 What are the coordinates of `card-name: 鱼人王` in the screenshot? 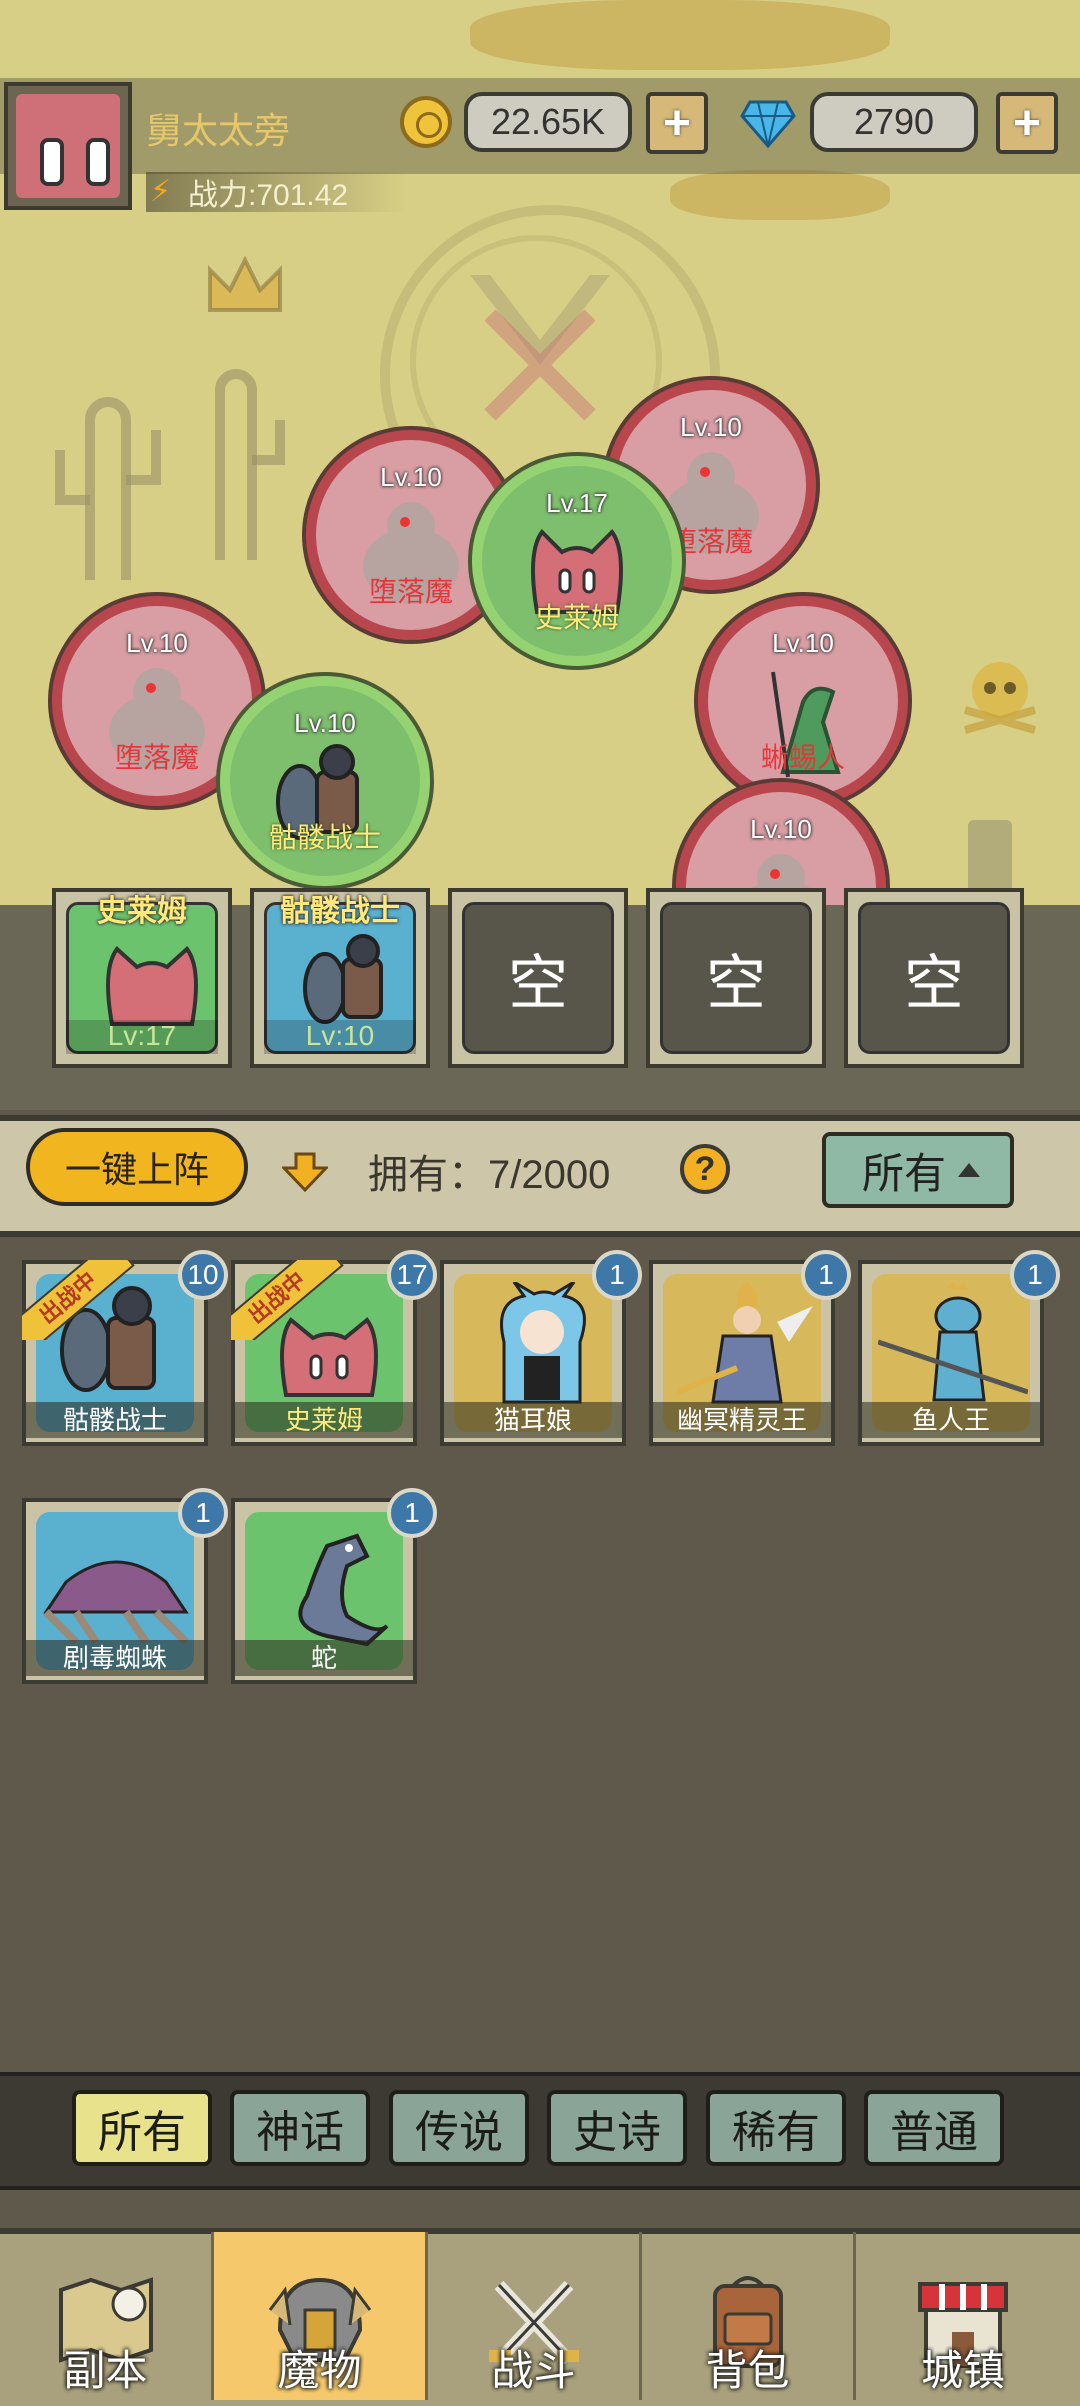 It's located at (951, 1420).